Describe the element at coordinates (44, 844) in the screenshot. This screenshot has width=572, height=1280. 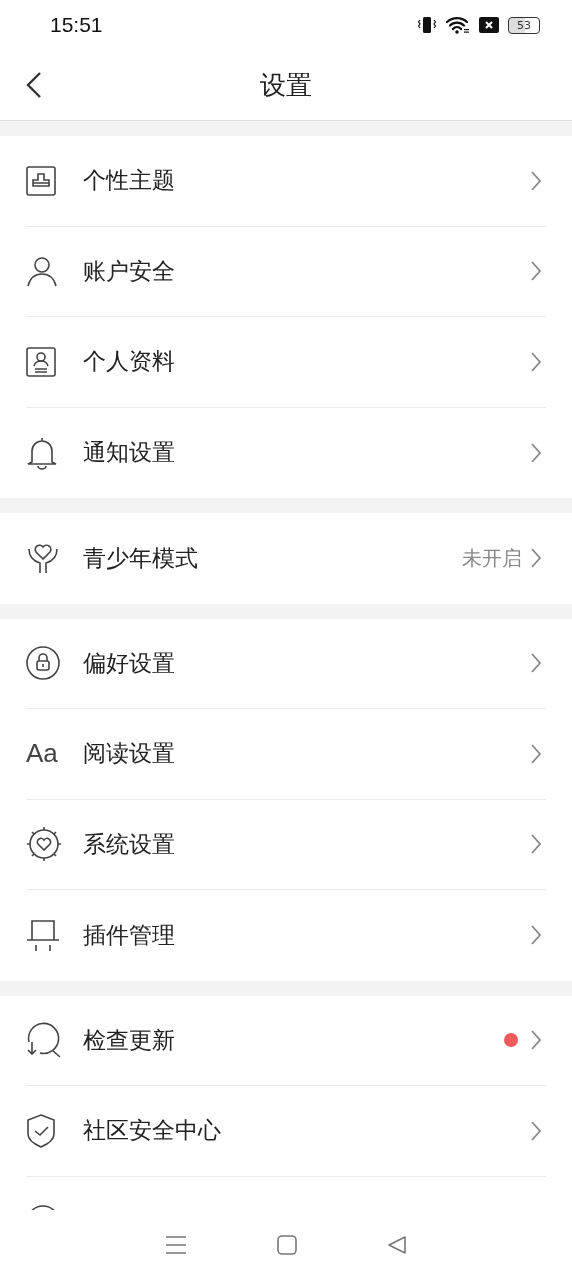
I see `gear-heart-icon` at that location.